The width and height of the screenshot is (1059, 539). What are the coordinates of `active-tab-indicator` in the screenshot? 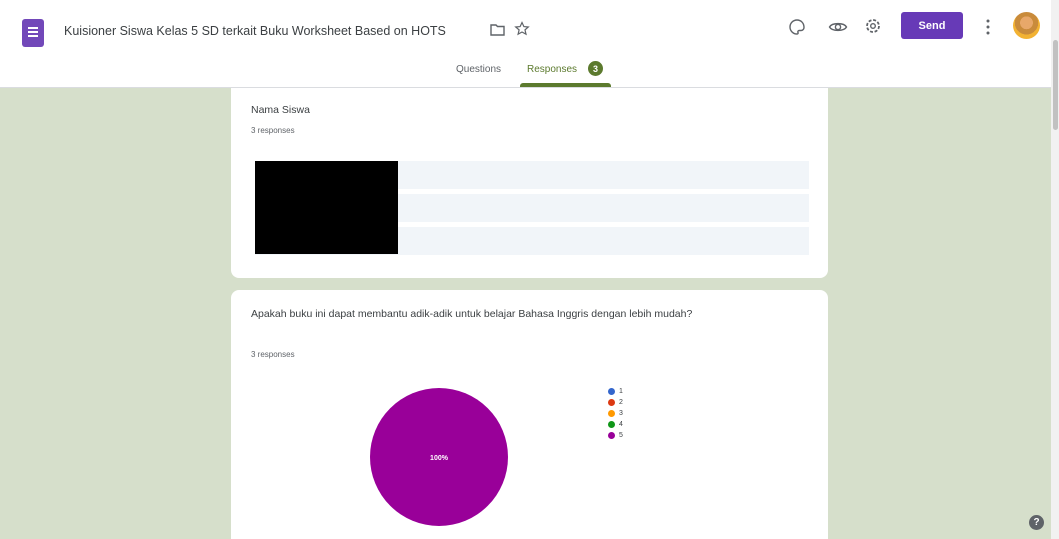 It's located at (565, 85).